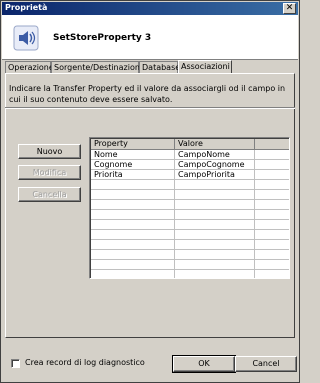  What do you see at coordinates (215, 144) in the screenshot?
I see `column-header-valore: Valore` at bounding box center [215, 144].